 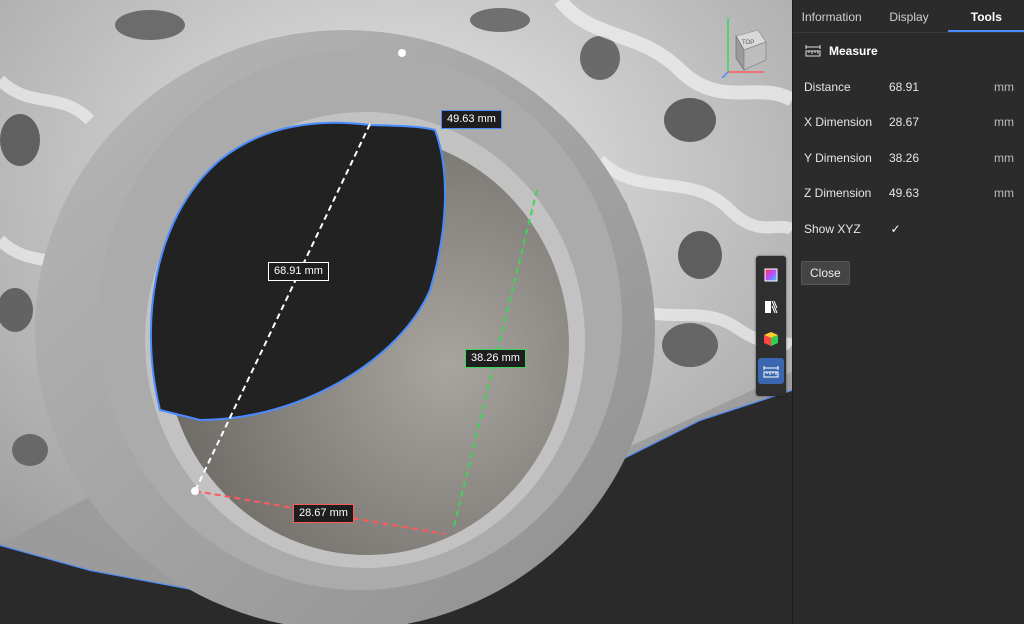 I want to click on x-dimension-row: X Dimension 28.67 mm, so click(x=908, y=123).